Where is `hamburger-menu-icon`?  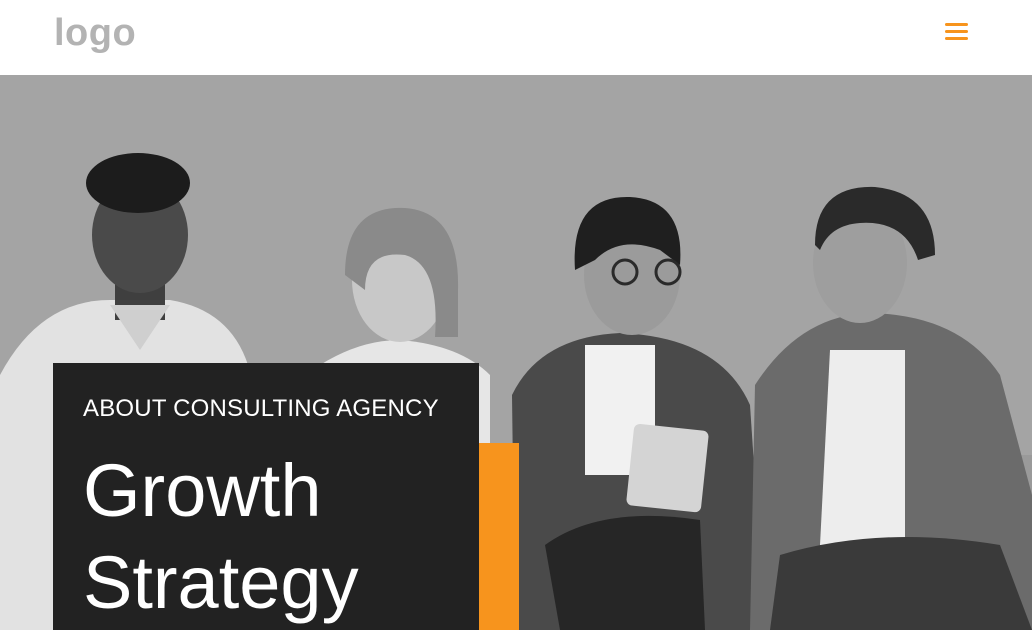
hamburger-menu-icon is located at coordinates (956, 32).